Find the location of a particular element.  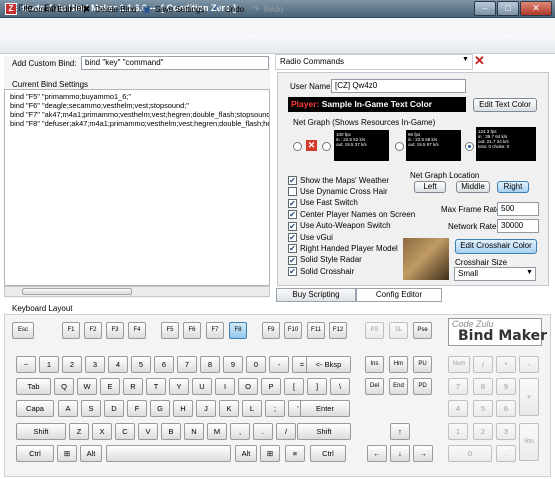

keyboard-key: SL is located at coordinates (398, 330).